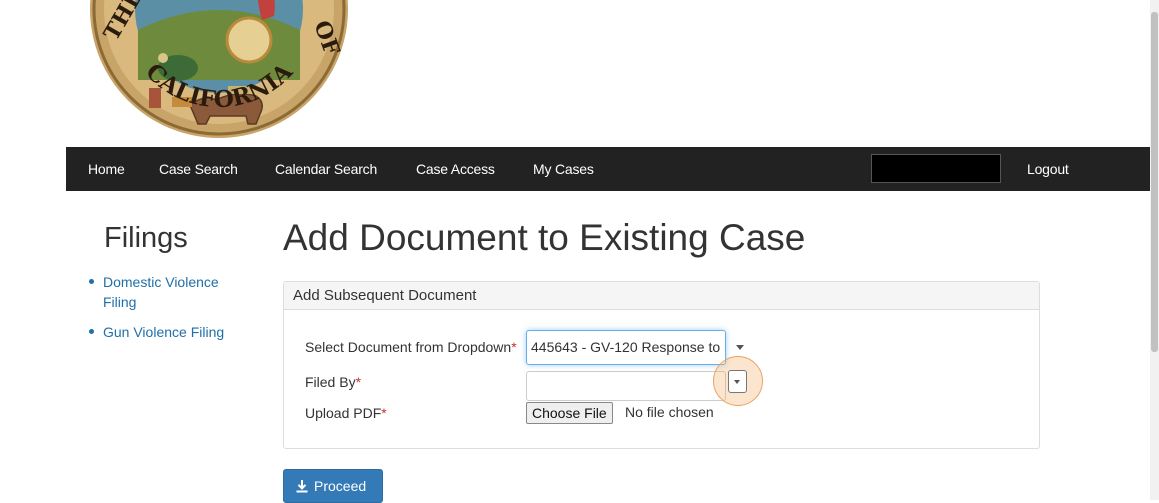  I want to click on sidebar-title: Filings, so click(146, 238).